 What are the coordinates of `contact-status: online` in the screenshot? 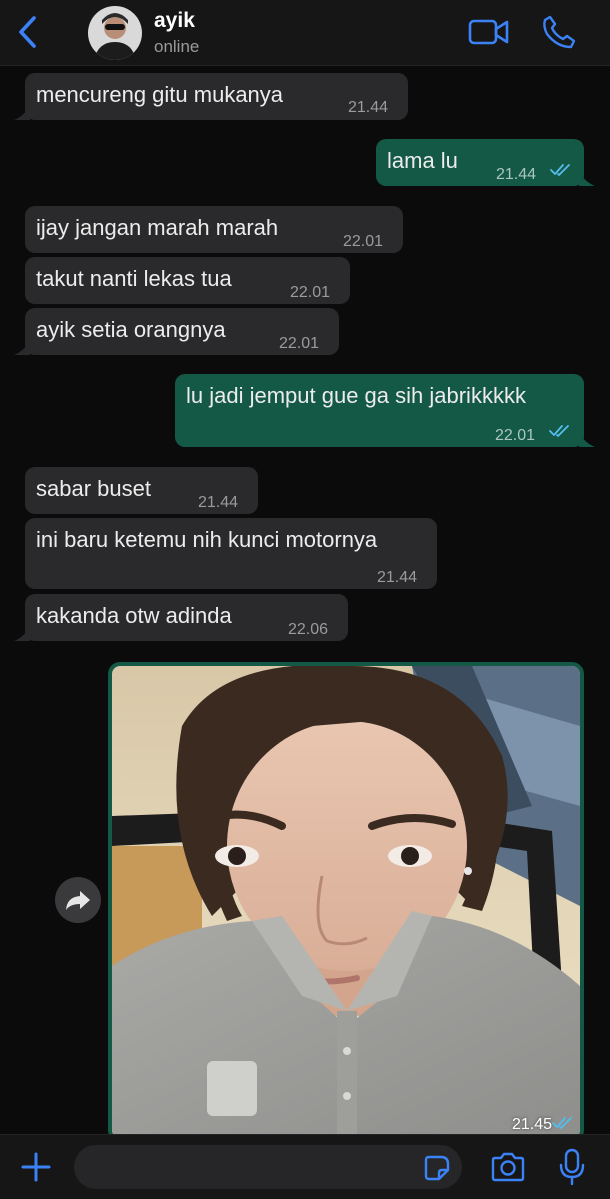 It's located at (177, 46).